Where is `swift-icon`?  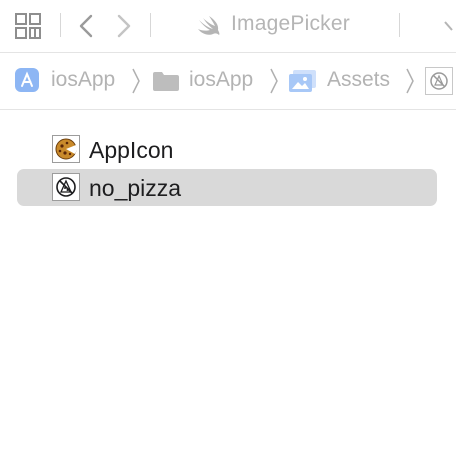
swift-icon is located at coordinates (209, 26).